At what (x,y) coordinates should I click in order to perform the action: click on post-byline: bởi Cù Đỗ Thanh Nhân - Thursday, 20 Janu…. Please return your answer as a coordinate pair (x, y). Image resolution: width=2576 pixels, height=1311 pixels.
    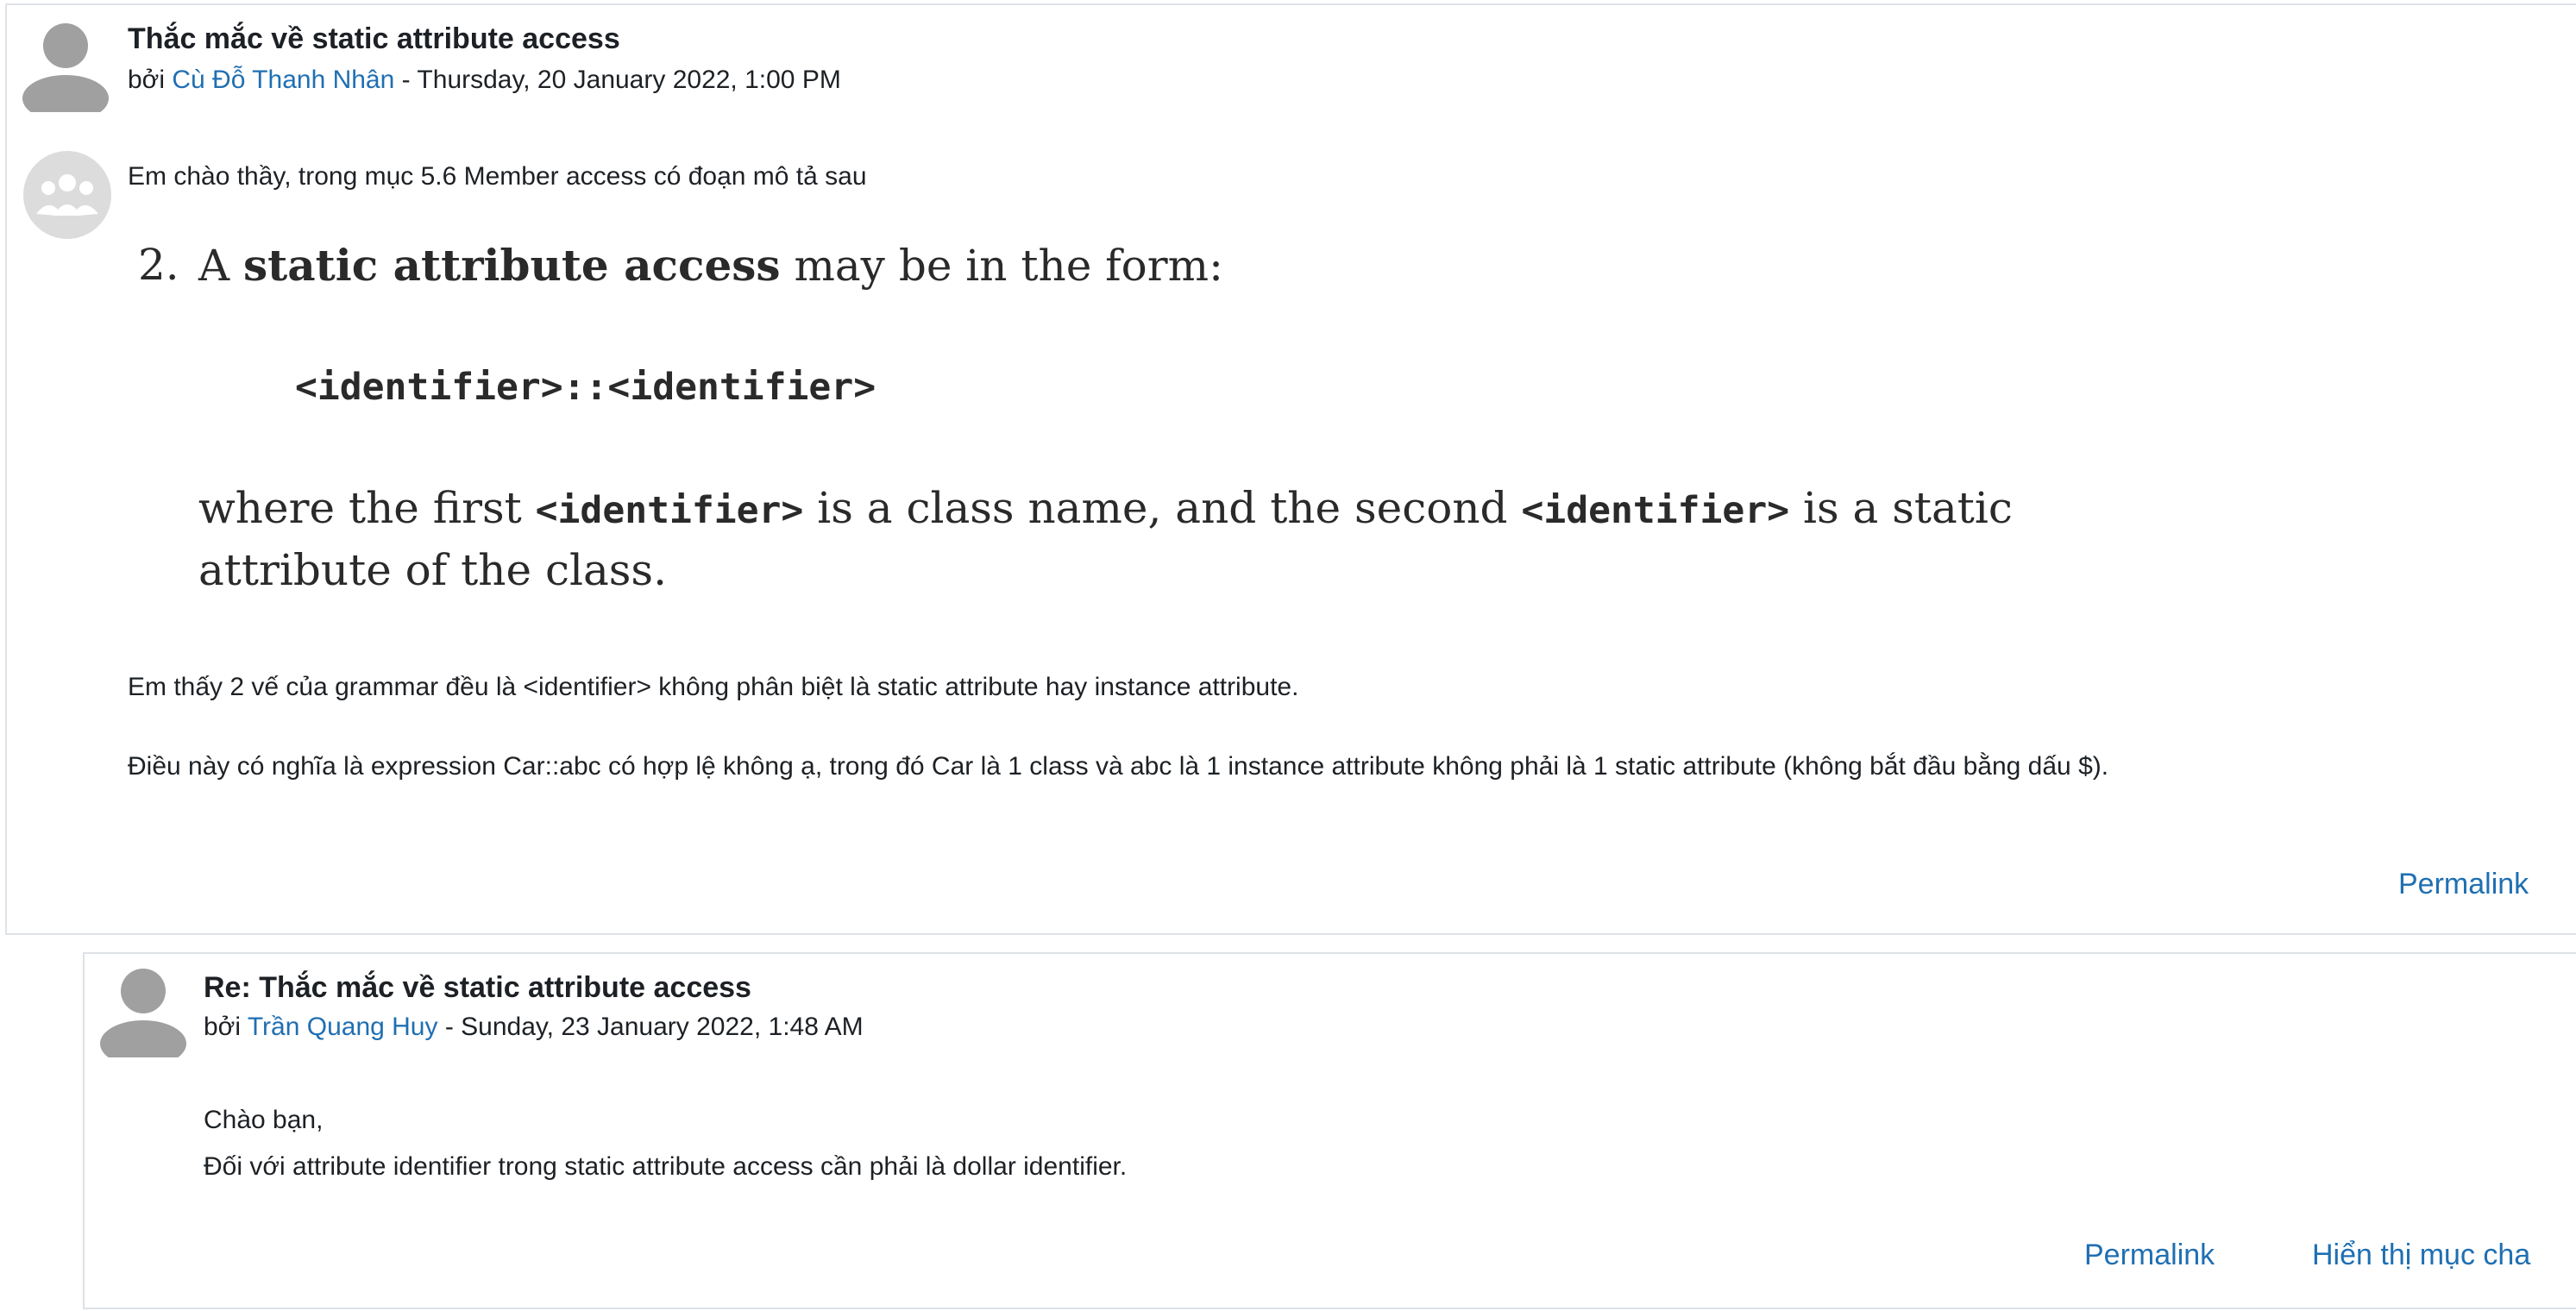
    Looking at the image, I should click on (484, 81).